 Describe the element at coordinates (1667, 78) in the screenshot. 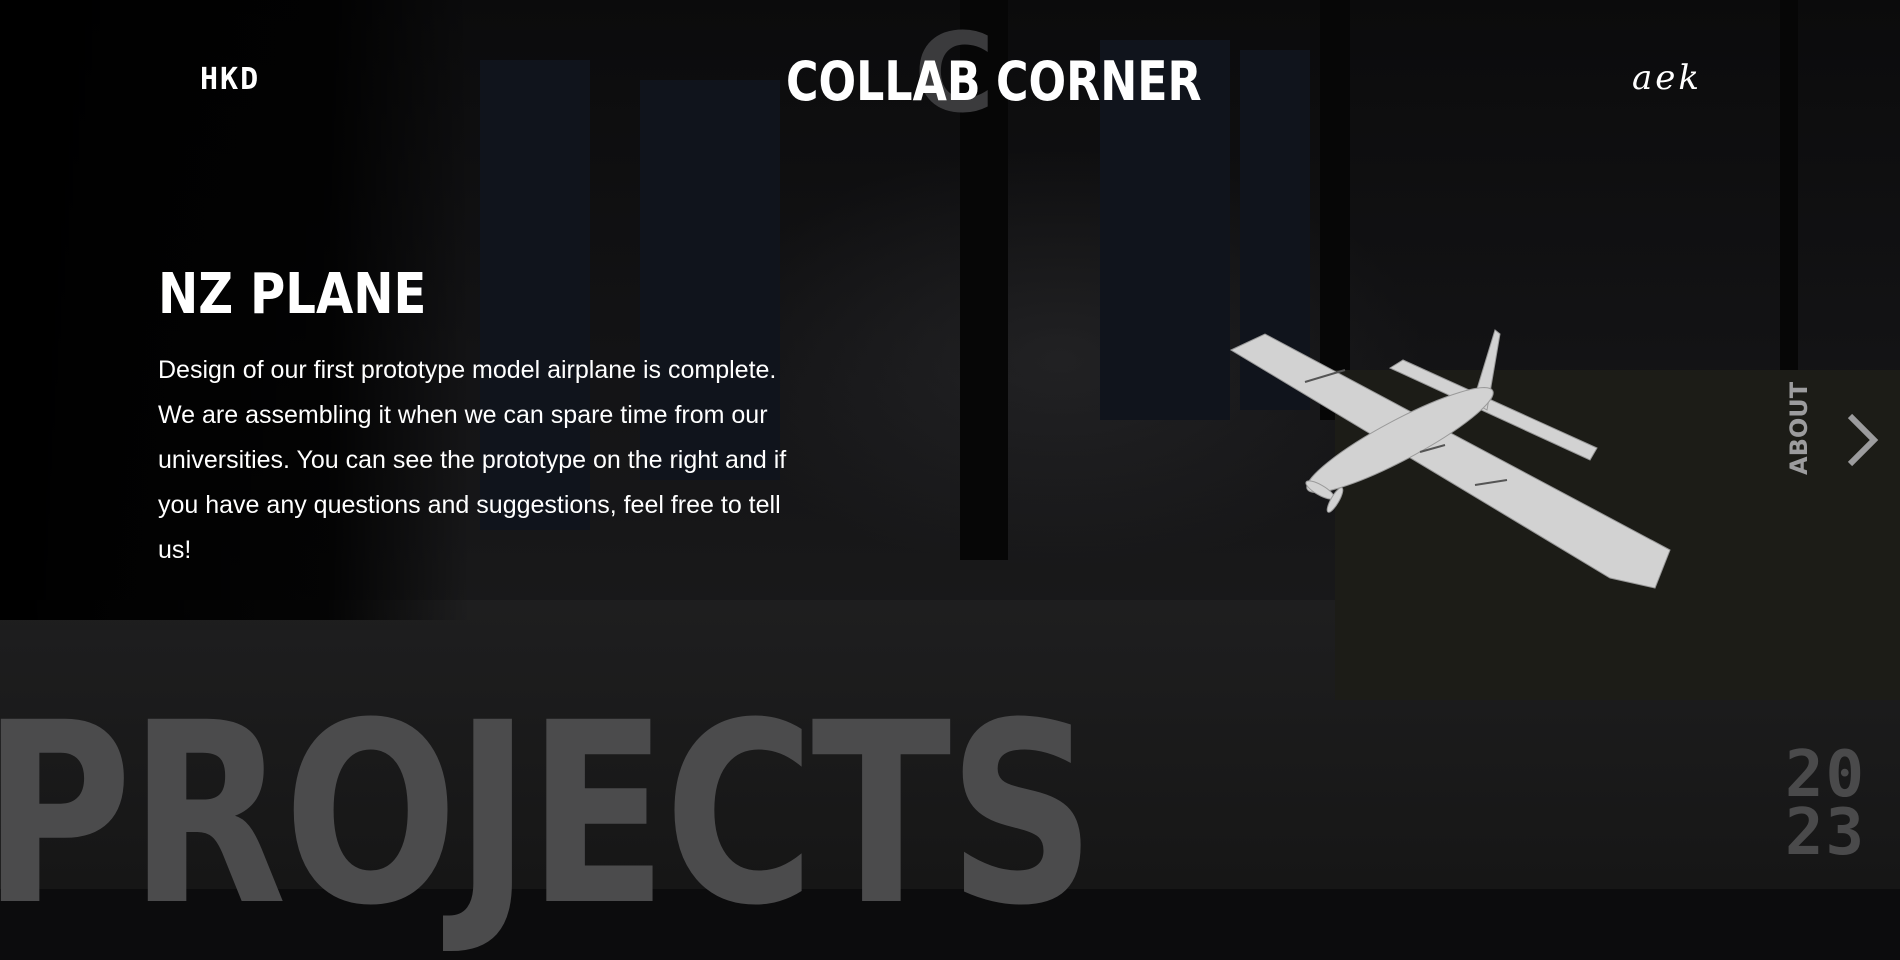

I see `aek-logo: aek` at that location.